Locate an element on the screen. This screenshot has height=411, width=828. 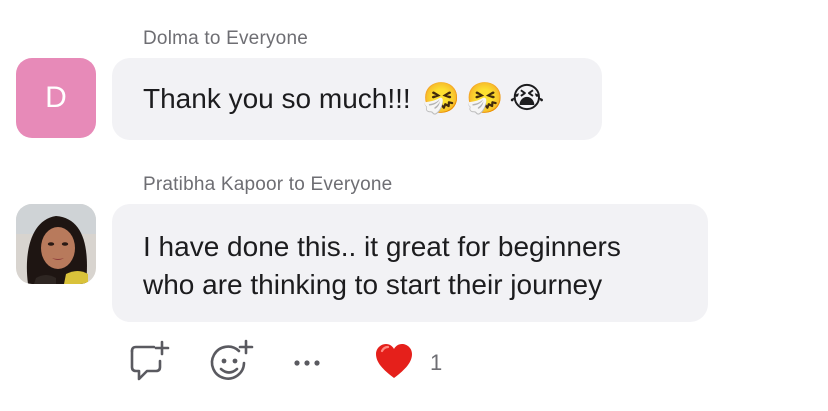
message-text-line: who are thinking to start their journey is located at coordinates (373, 284).